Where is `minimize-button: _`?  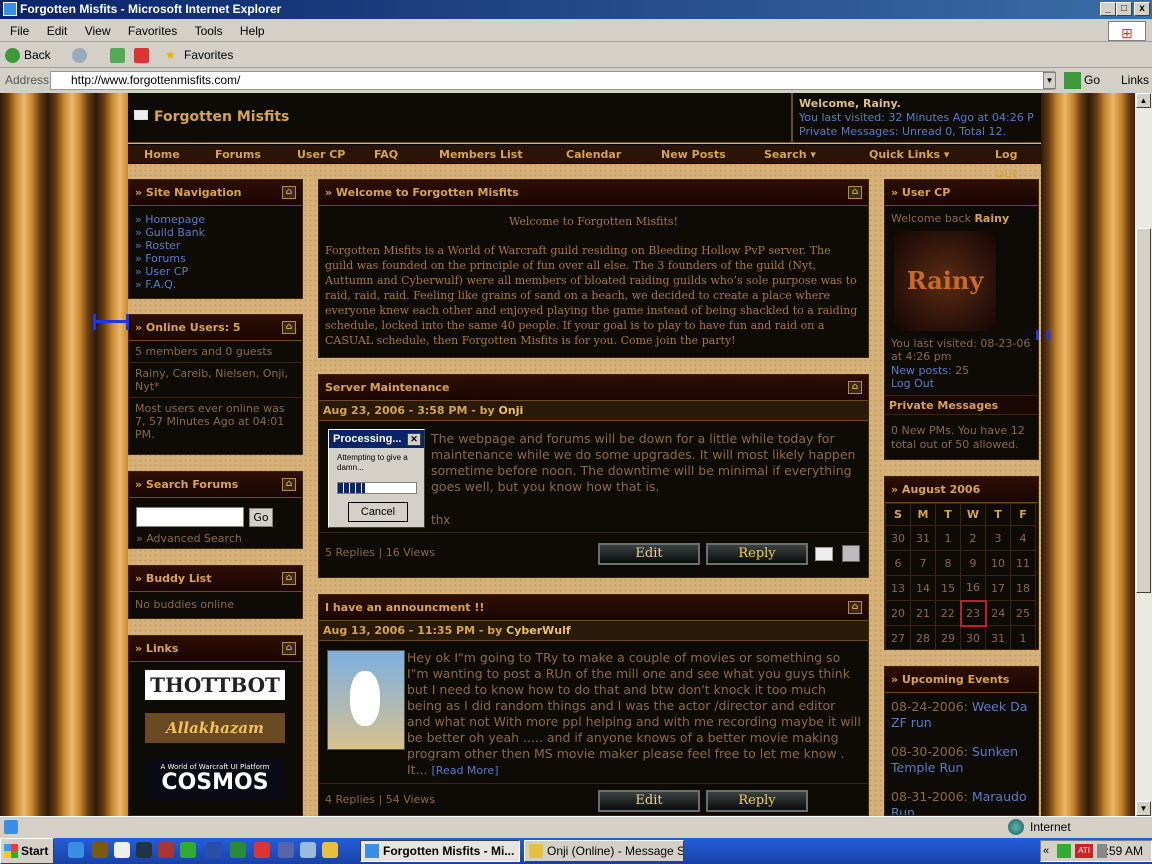 minimize-button: _ is located at coordinates (1108, 9).